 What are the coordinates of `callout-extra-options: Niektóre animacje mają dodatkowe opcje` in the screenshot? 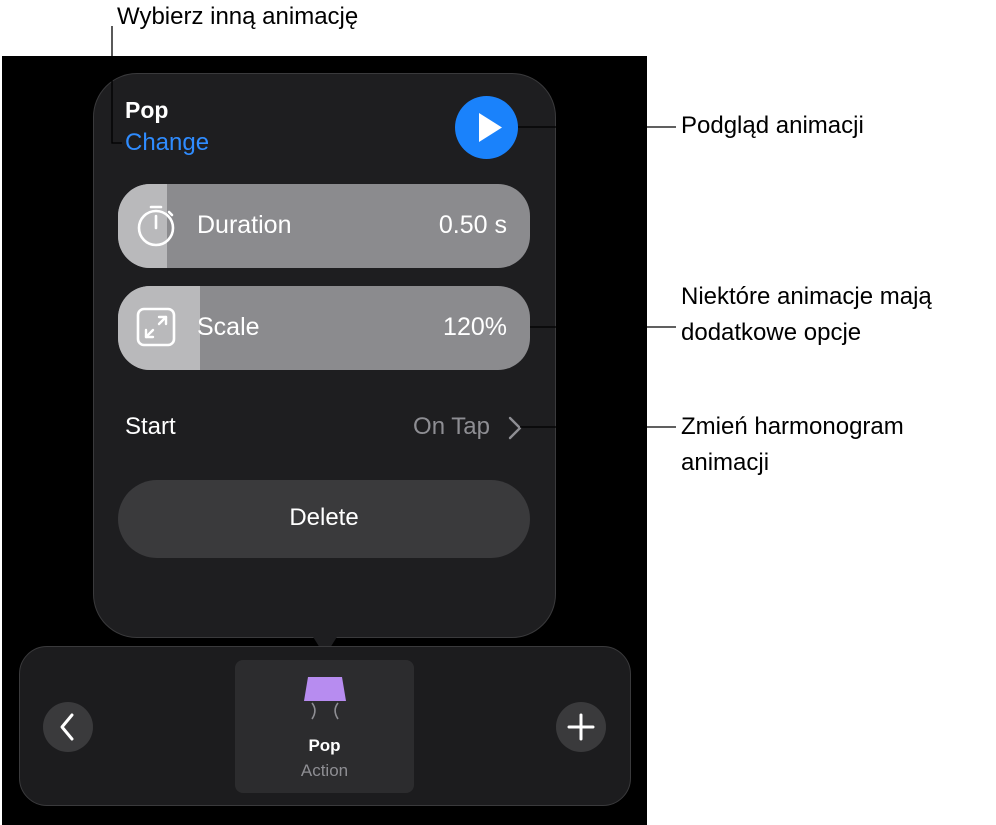 It's located at (806, 314).